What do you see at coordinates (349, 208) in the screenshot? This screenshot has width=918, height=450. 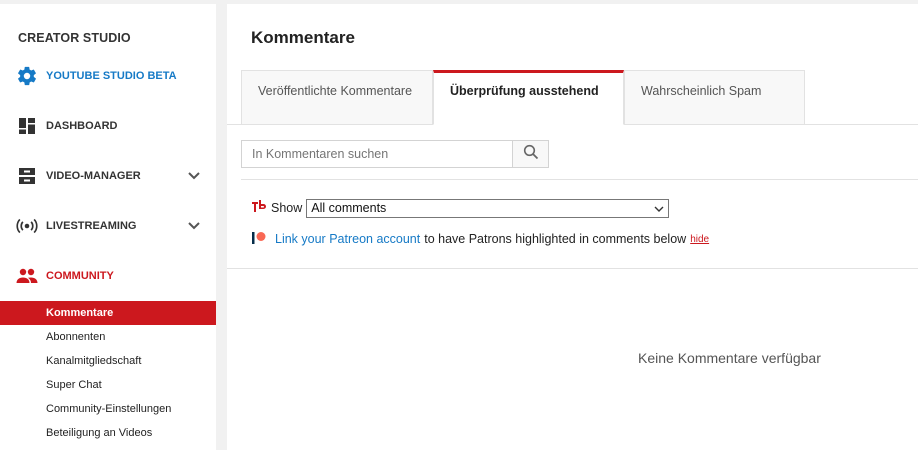 I see `filter-selected-value: All comments` at bounding box center [349, 208].